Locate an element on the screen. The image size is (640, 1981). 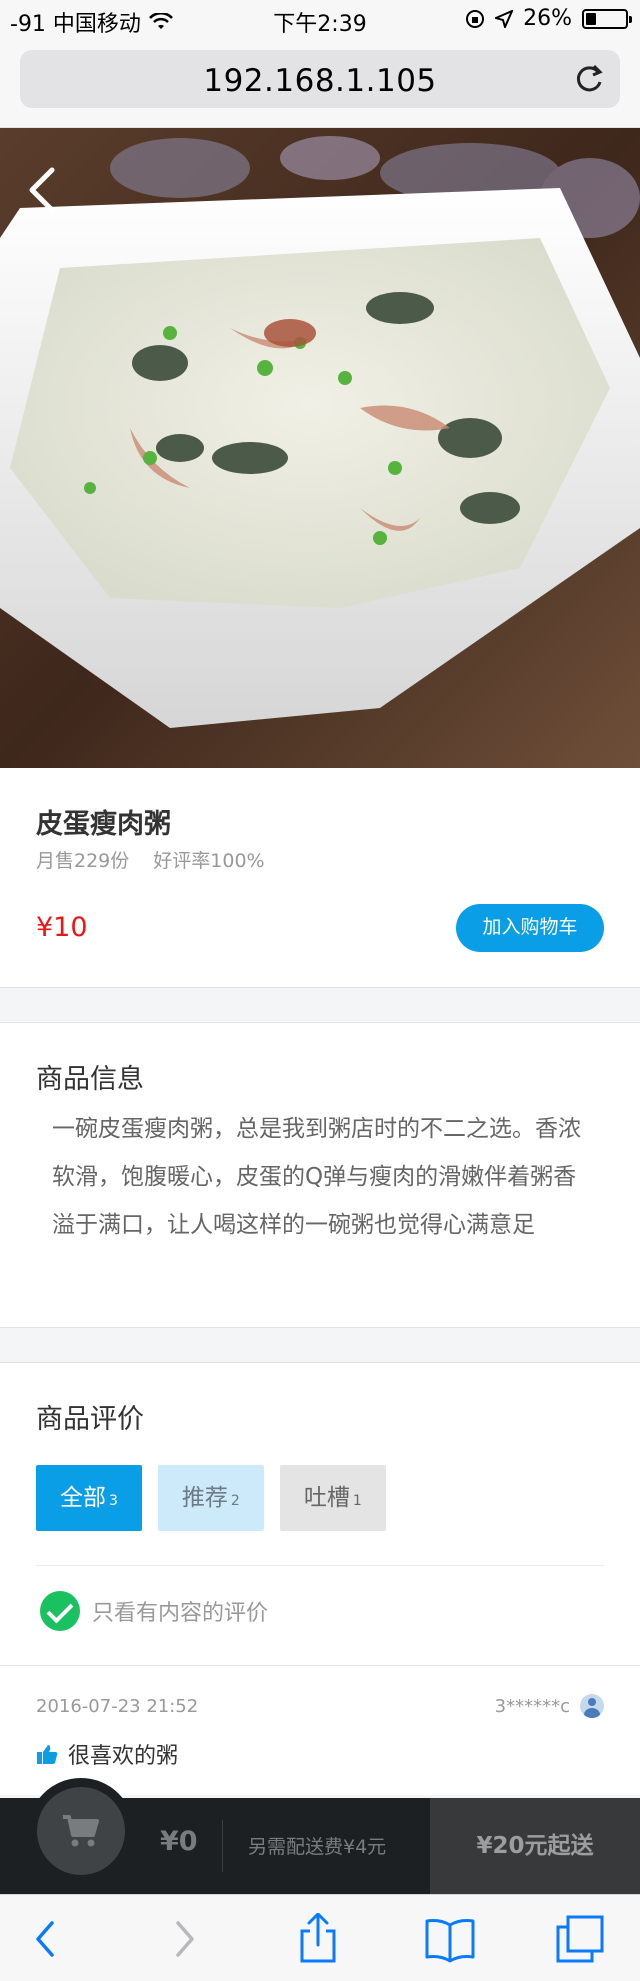
tab-all-label: 全部 is located at coordinates (83, 1498).